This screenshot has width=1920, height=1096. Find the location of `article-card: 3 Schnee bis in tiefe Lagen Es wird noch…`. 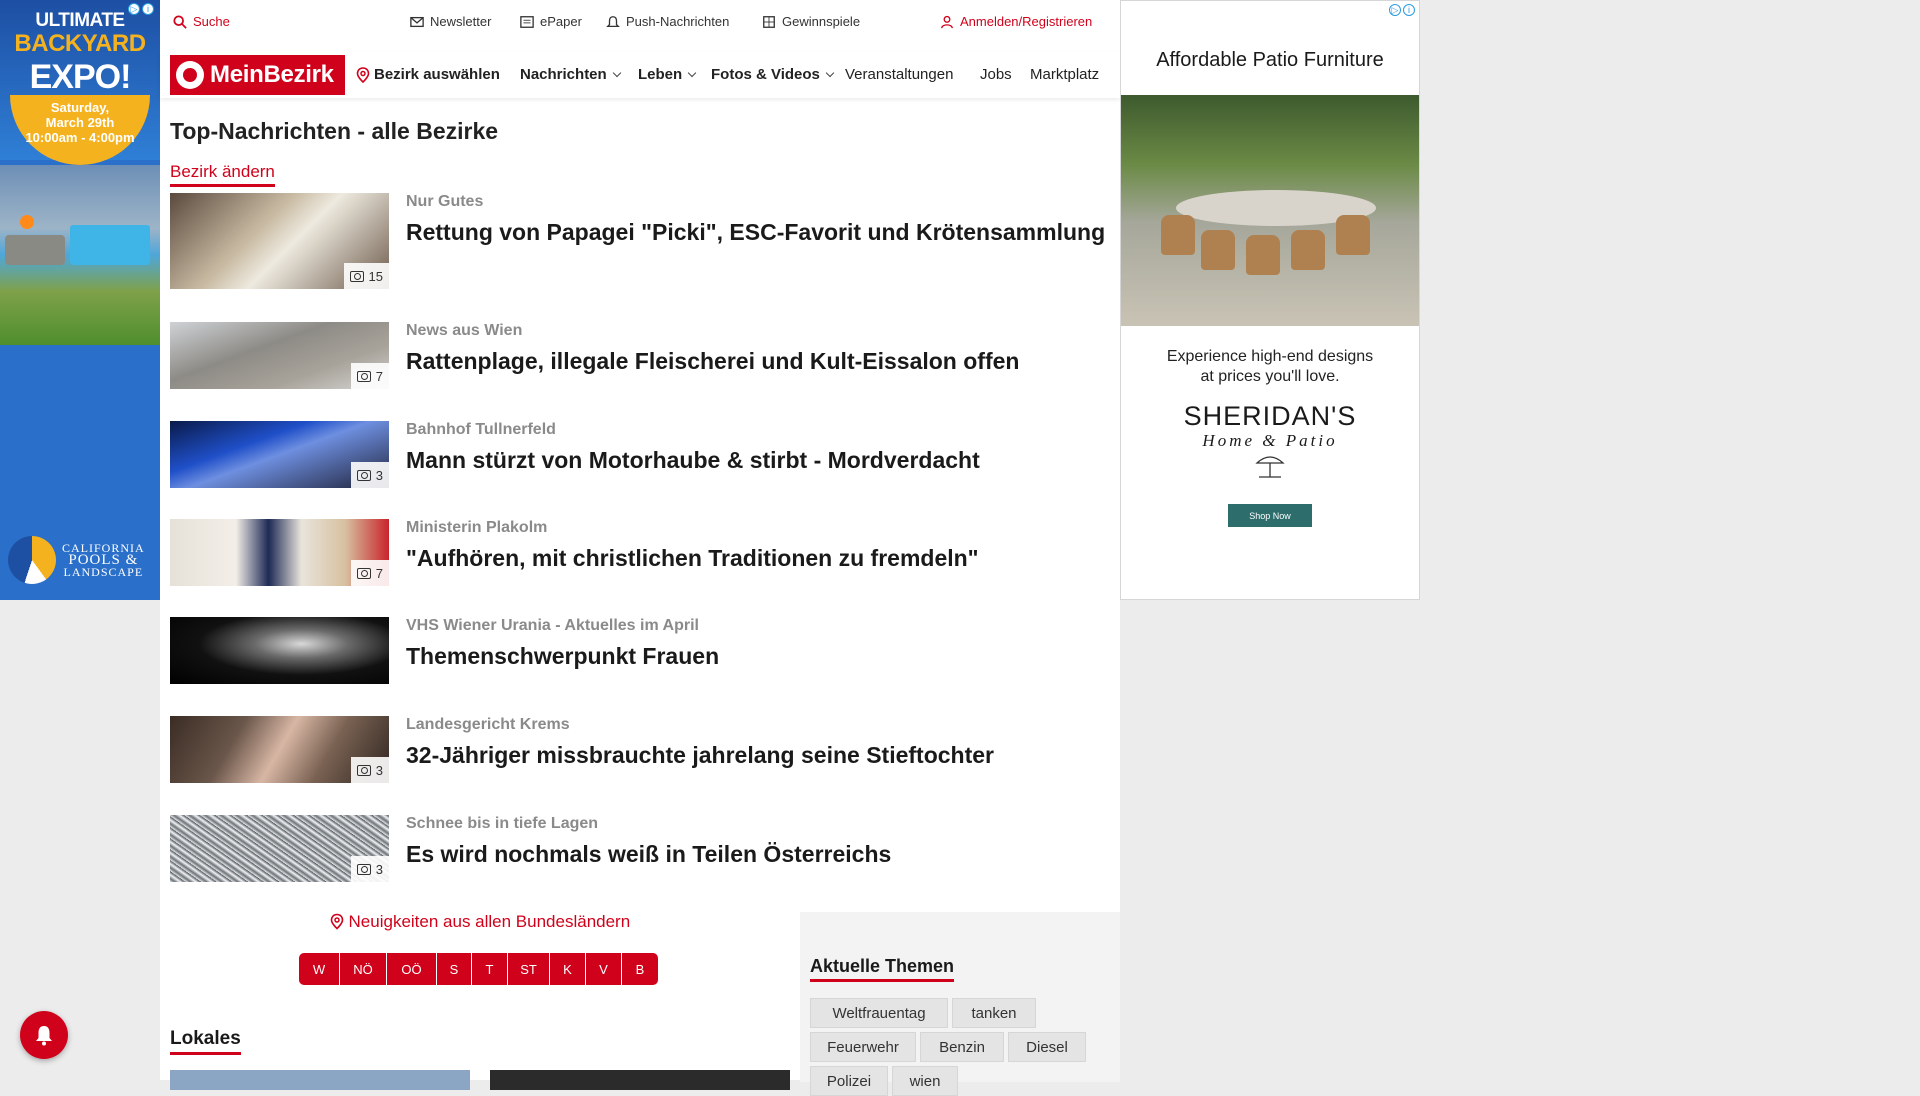

article-card: 3 Schnee bis in tiefe Lagen Es wird noch… is located at coordinates (640, 860).